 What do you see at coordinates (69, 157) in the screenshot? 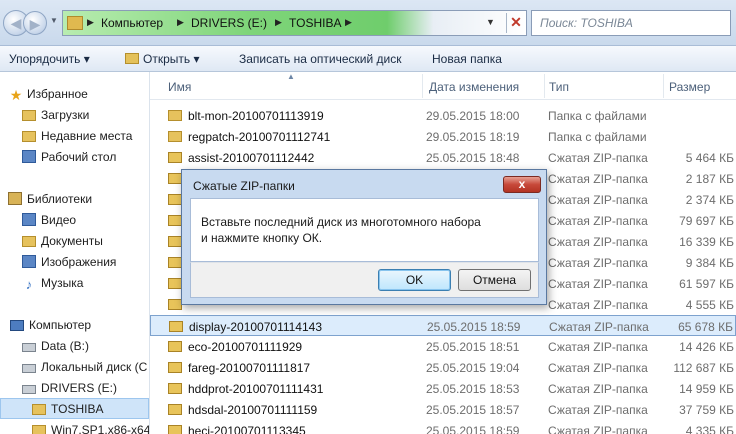
I see `sidebar-item-desktop: Рабочий стол` at bounding box center [69, 157].